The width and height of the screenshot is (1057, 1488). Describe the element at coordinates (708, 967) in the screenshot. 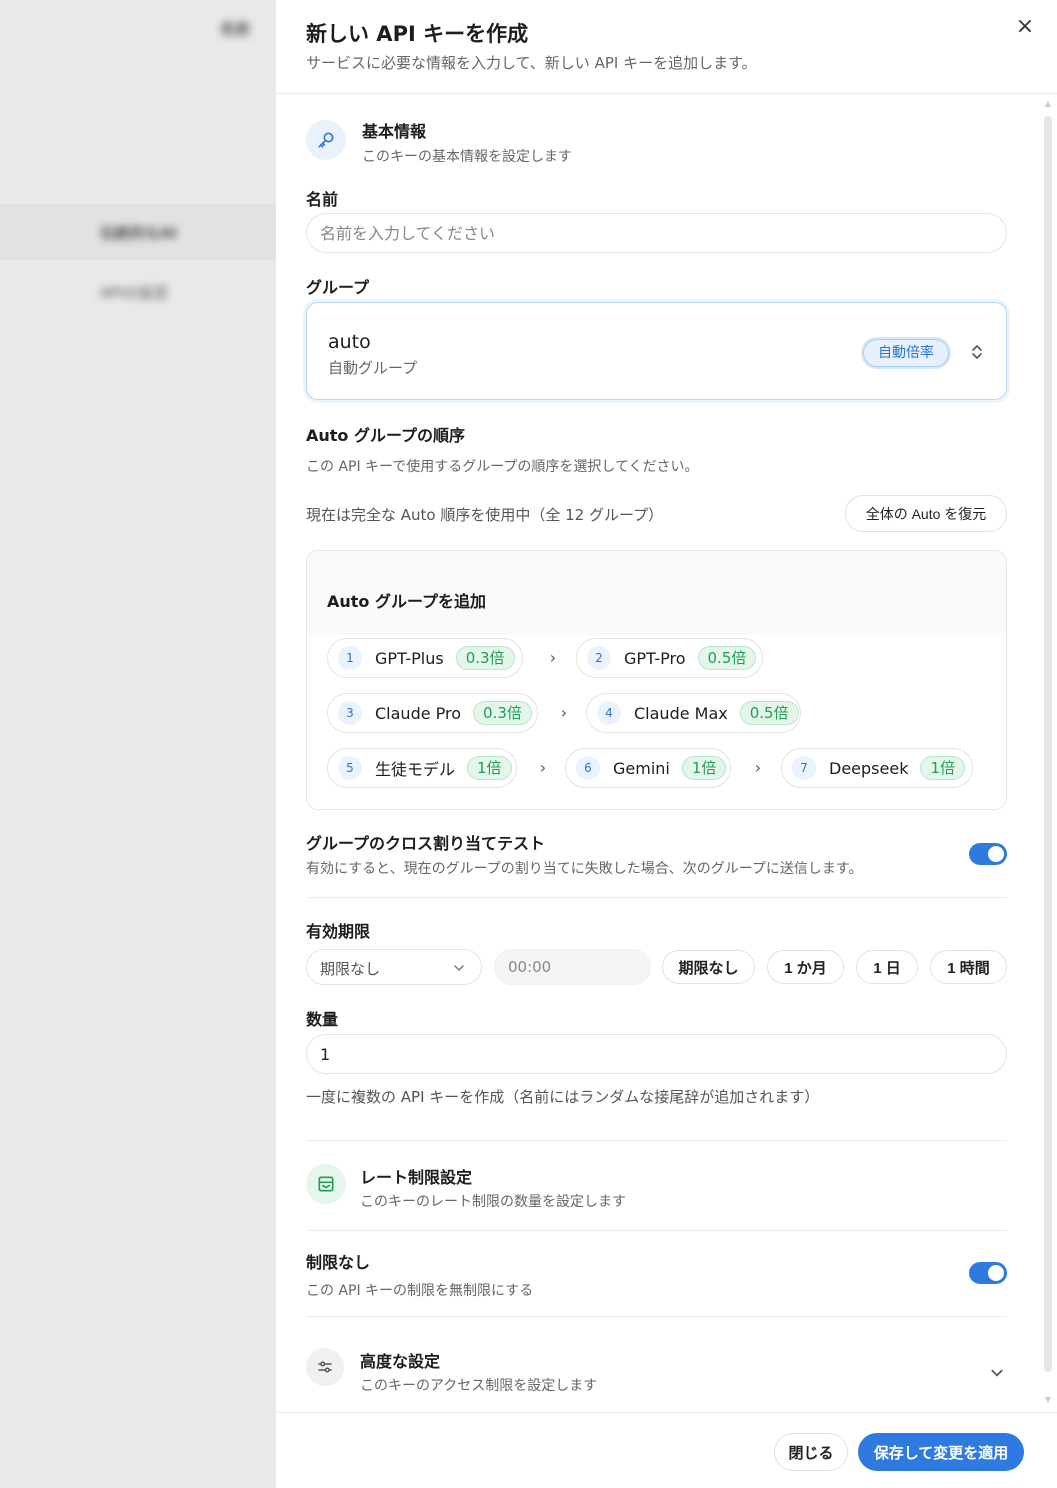

I see `expiry-quick-none: 期限なし` at that location.